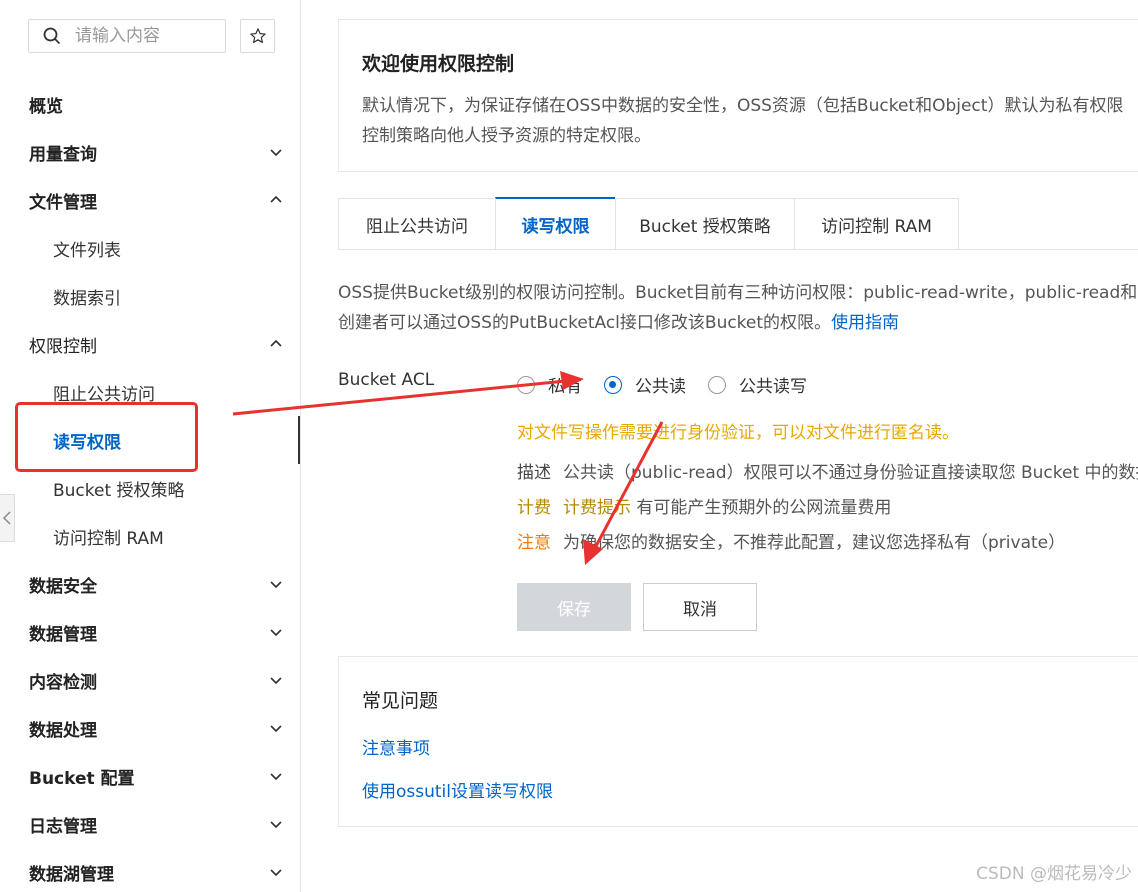 The height and width of the screenshot is (892, 1138). I want to click on search-input-wrapper, so click(127, 36).